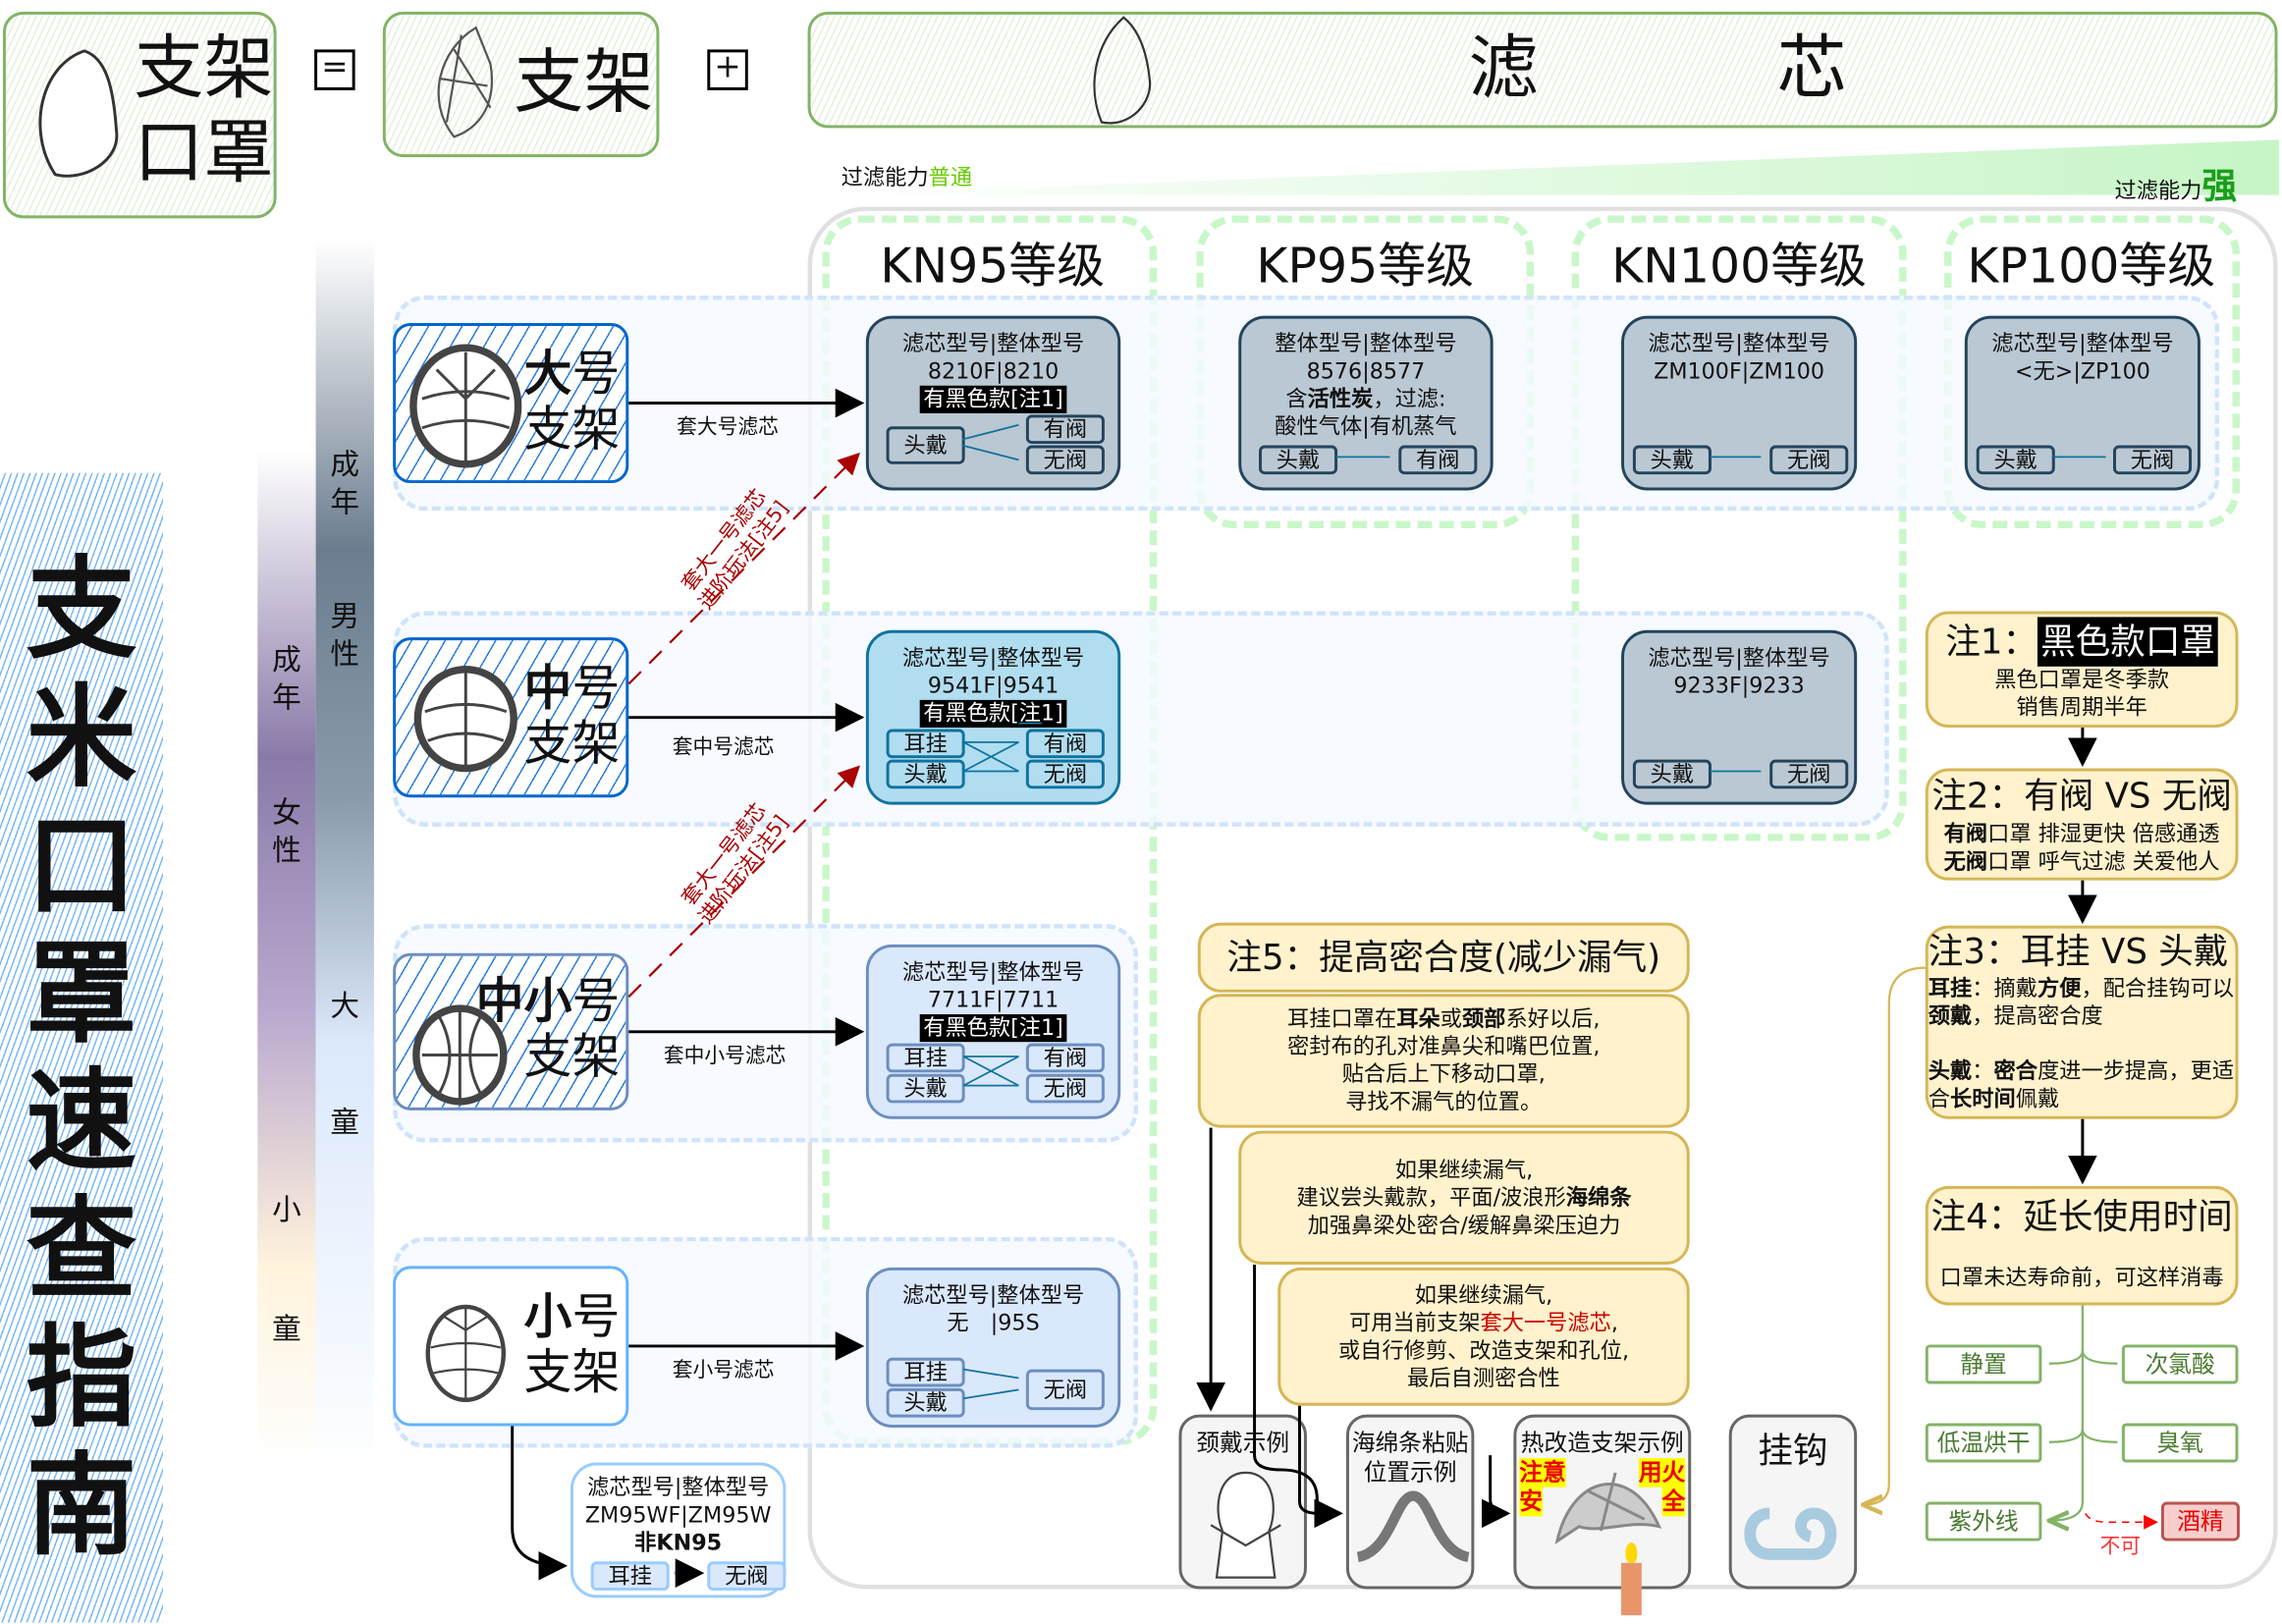 The width and height of the screenshot is (2282, 1624). Describe the element at coordinates (1298, 1396) in the screenshot. I see `arrow-to-sponge` at that location.